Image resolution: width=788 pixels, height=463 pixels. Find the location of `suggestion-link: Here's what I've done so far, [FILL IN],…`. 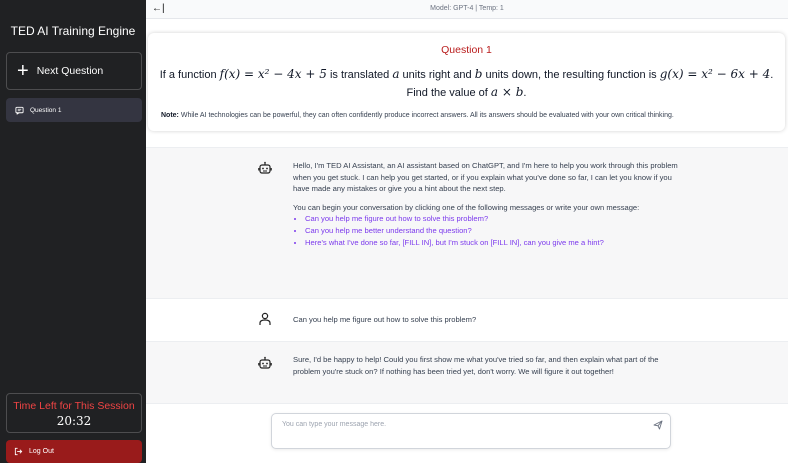

suggestion-link: Here's what I've done so far, [FILL IN],… is located at coordinates (496, 243).